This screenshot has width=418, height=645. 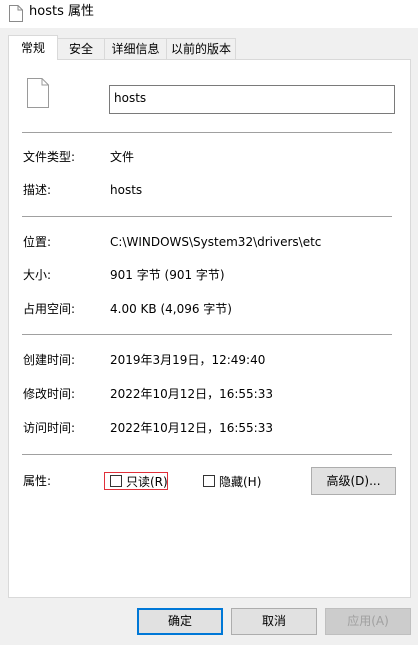 I want to click on tab-security: 安全, so click(x=81, y=48).